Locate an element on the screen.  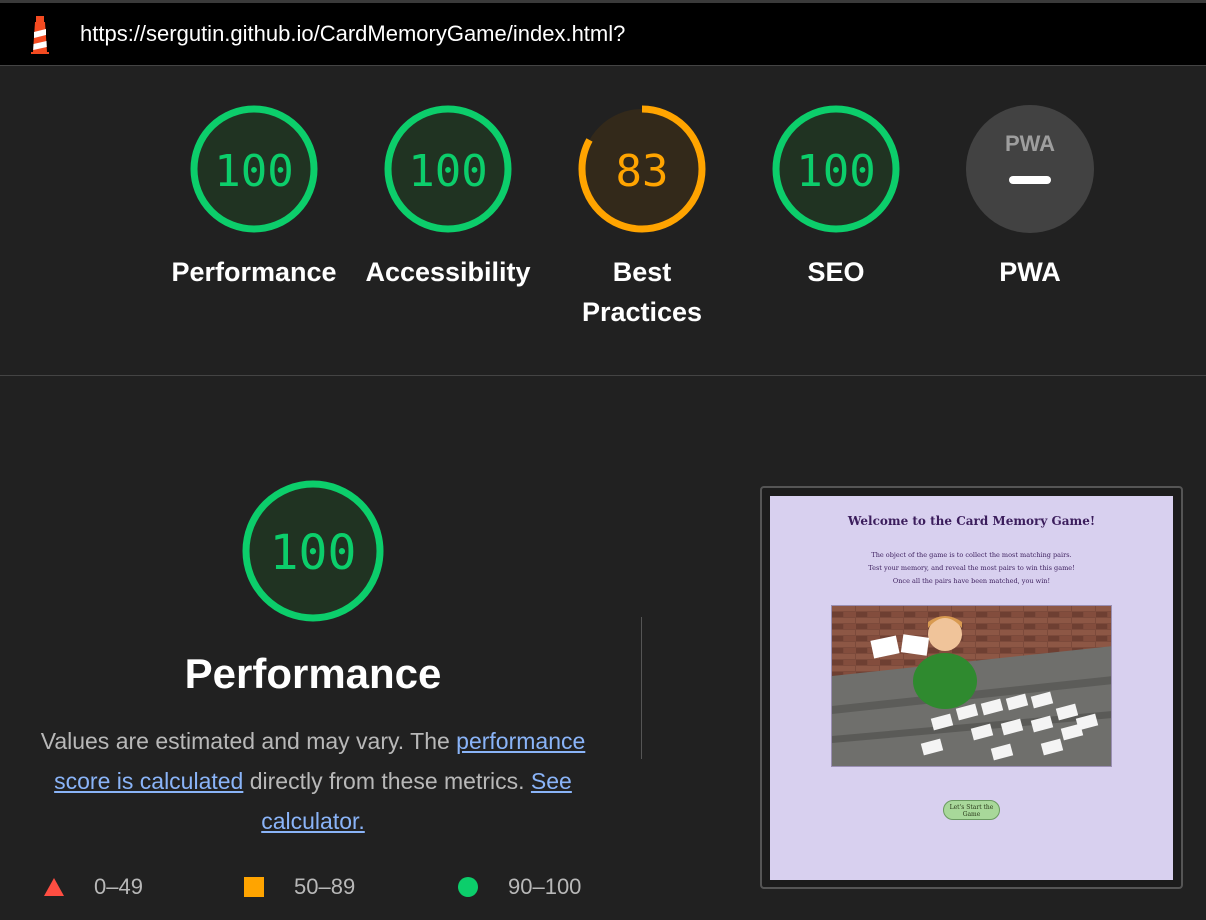
score-gauge-ring: 83 is located at coordinates (642, 169).